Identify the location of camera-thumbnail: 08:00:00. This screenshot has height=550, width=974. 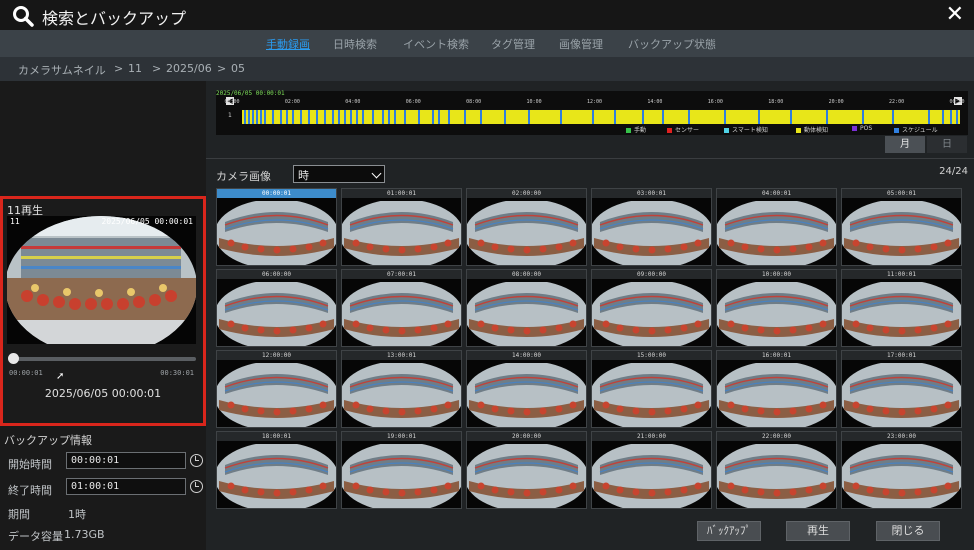
(526, 308).